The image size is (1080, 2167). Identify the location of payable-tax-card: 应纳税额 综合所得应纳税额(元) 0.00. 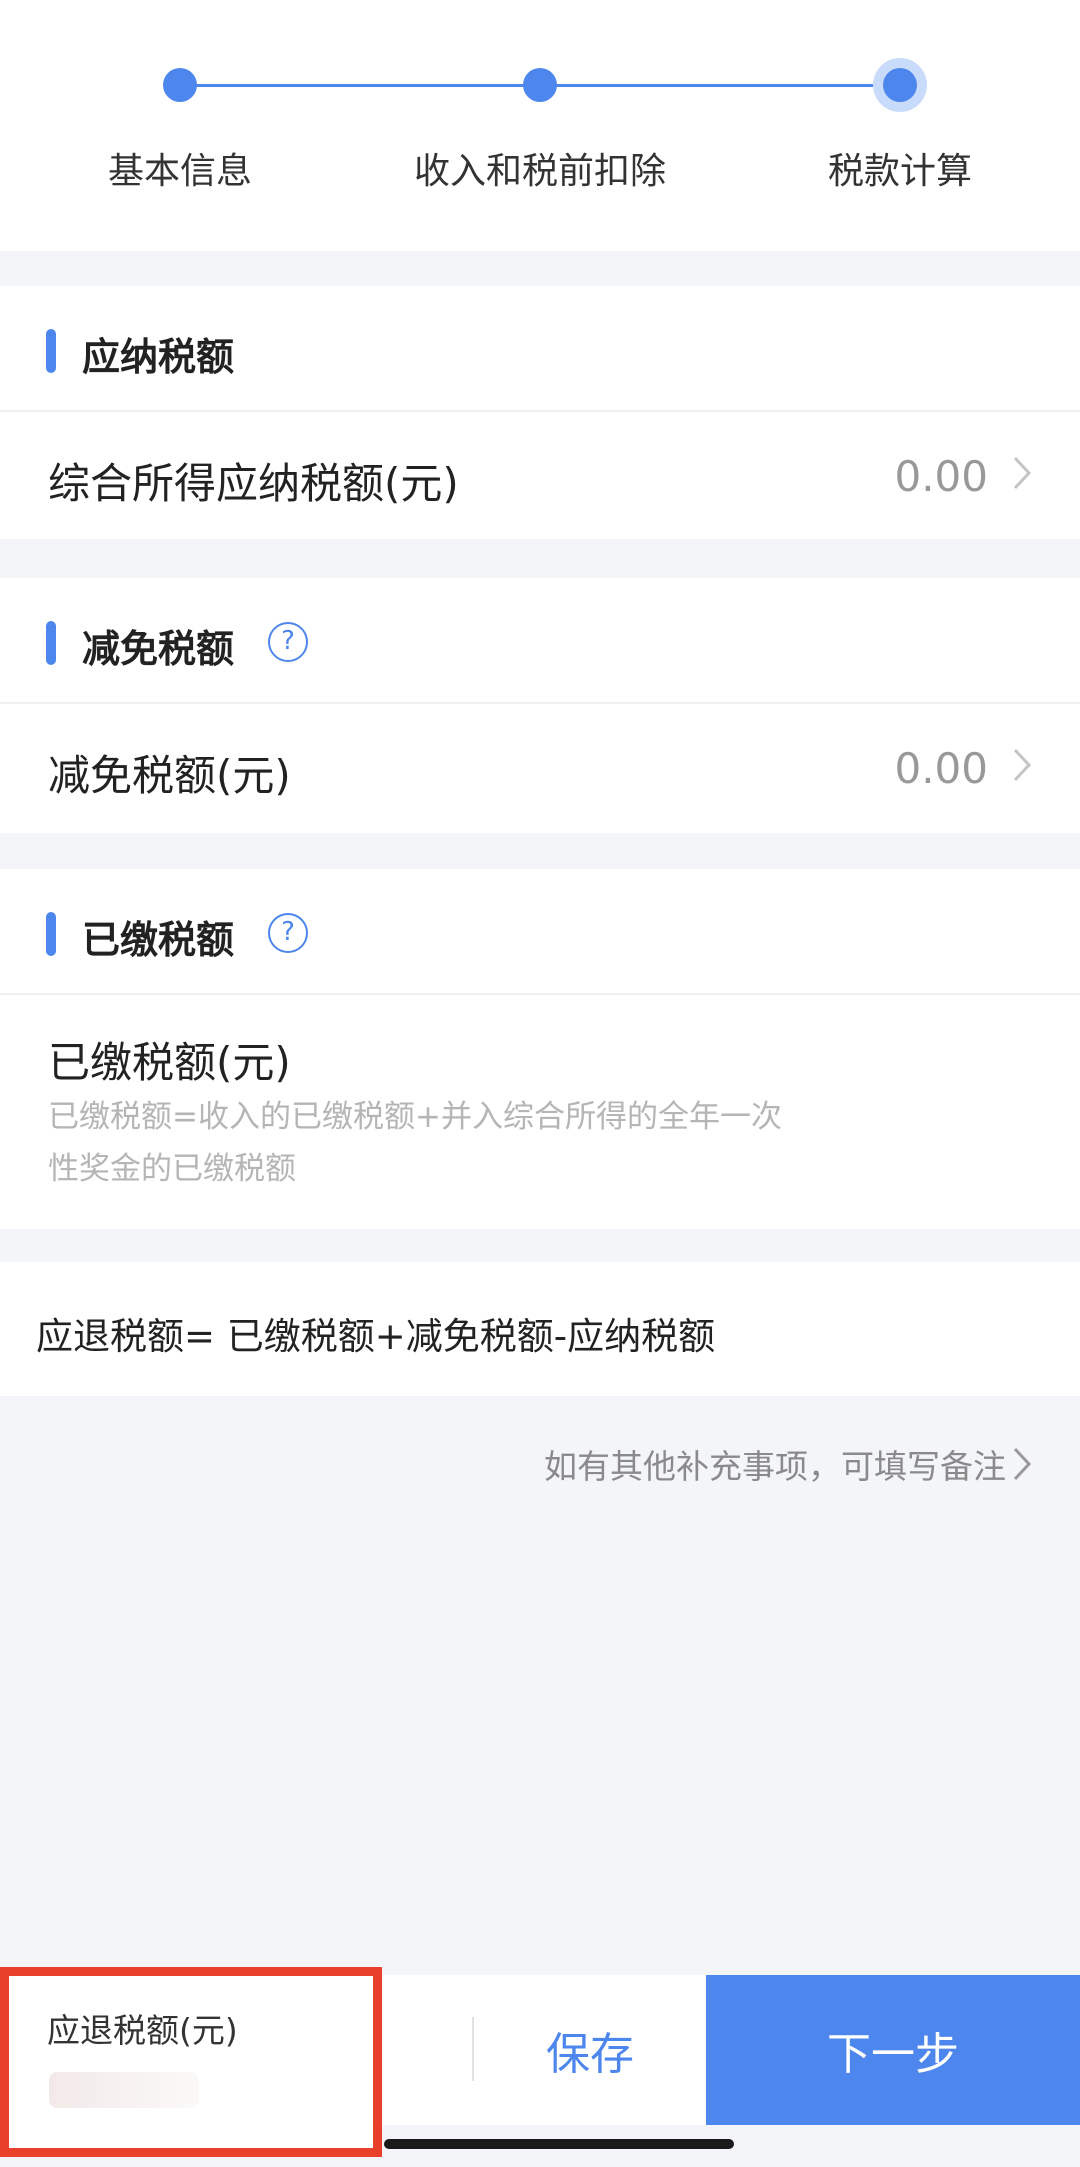
(540, 412).